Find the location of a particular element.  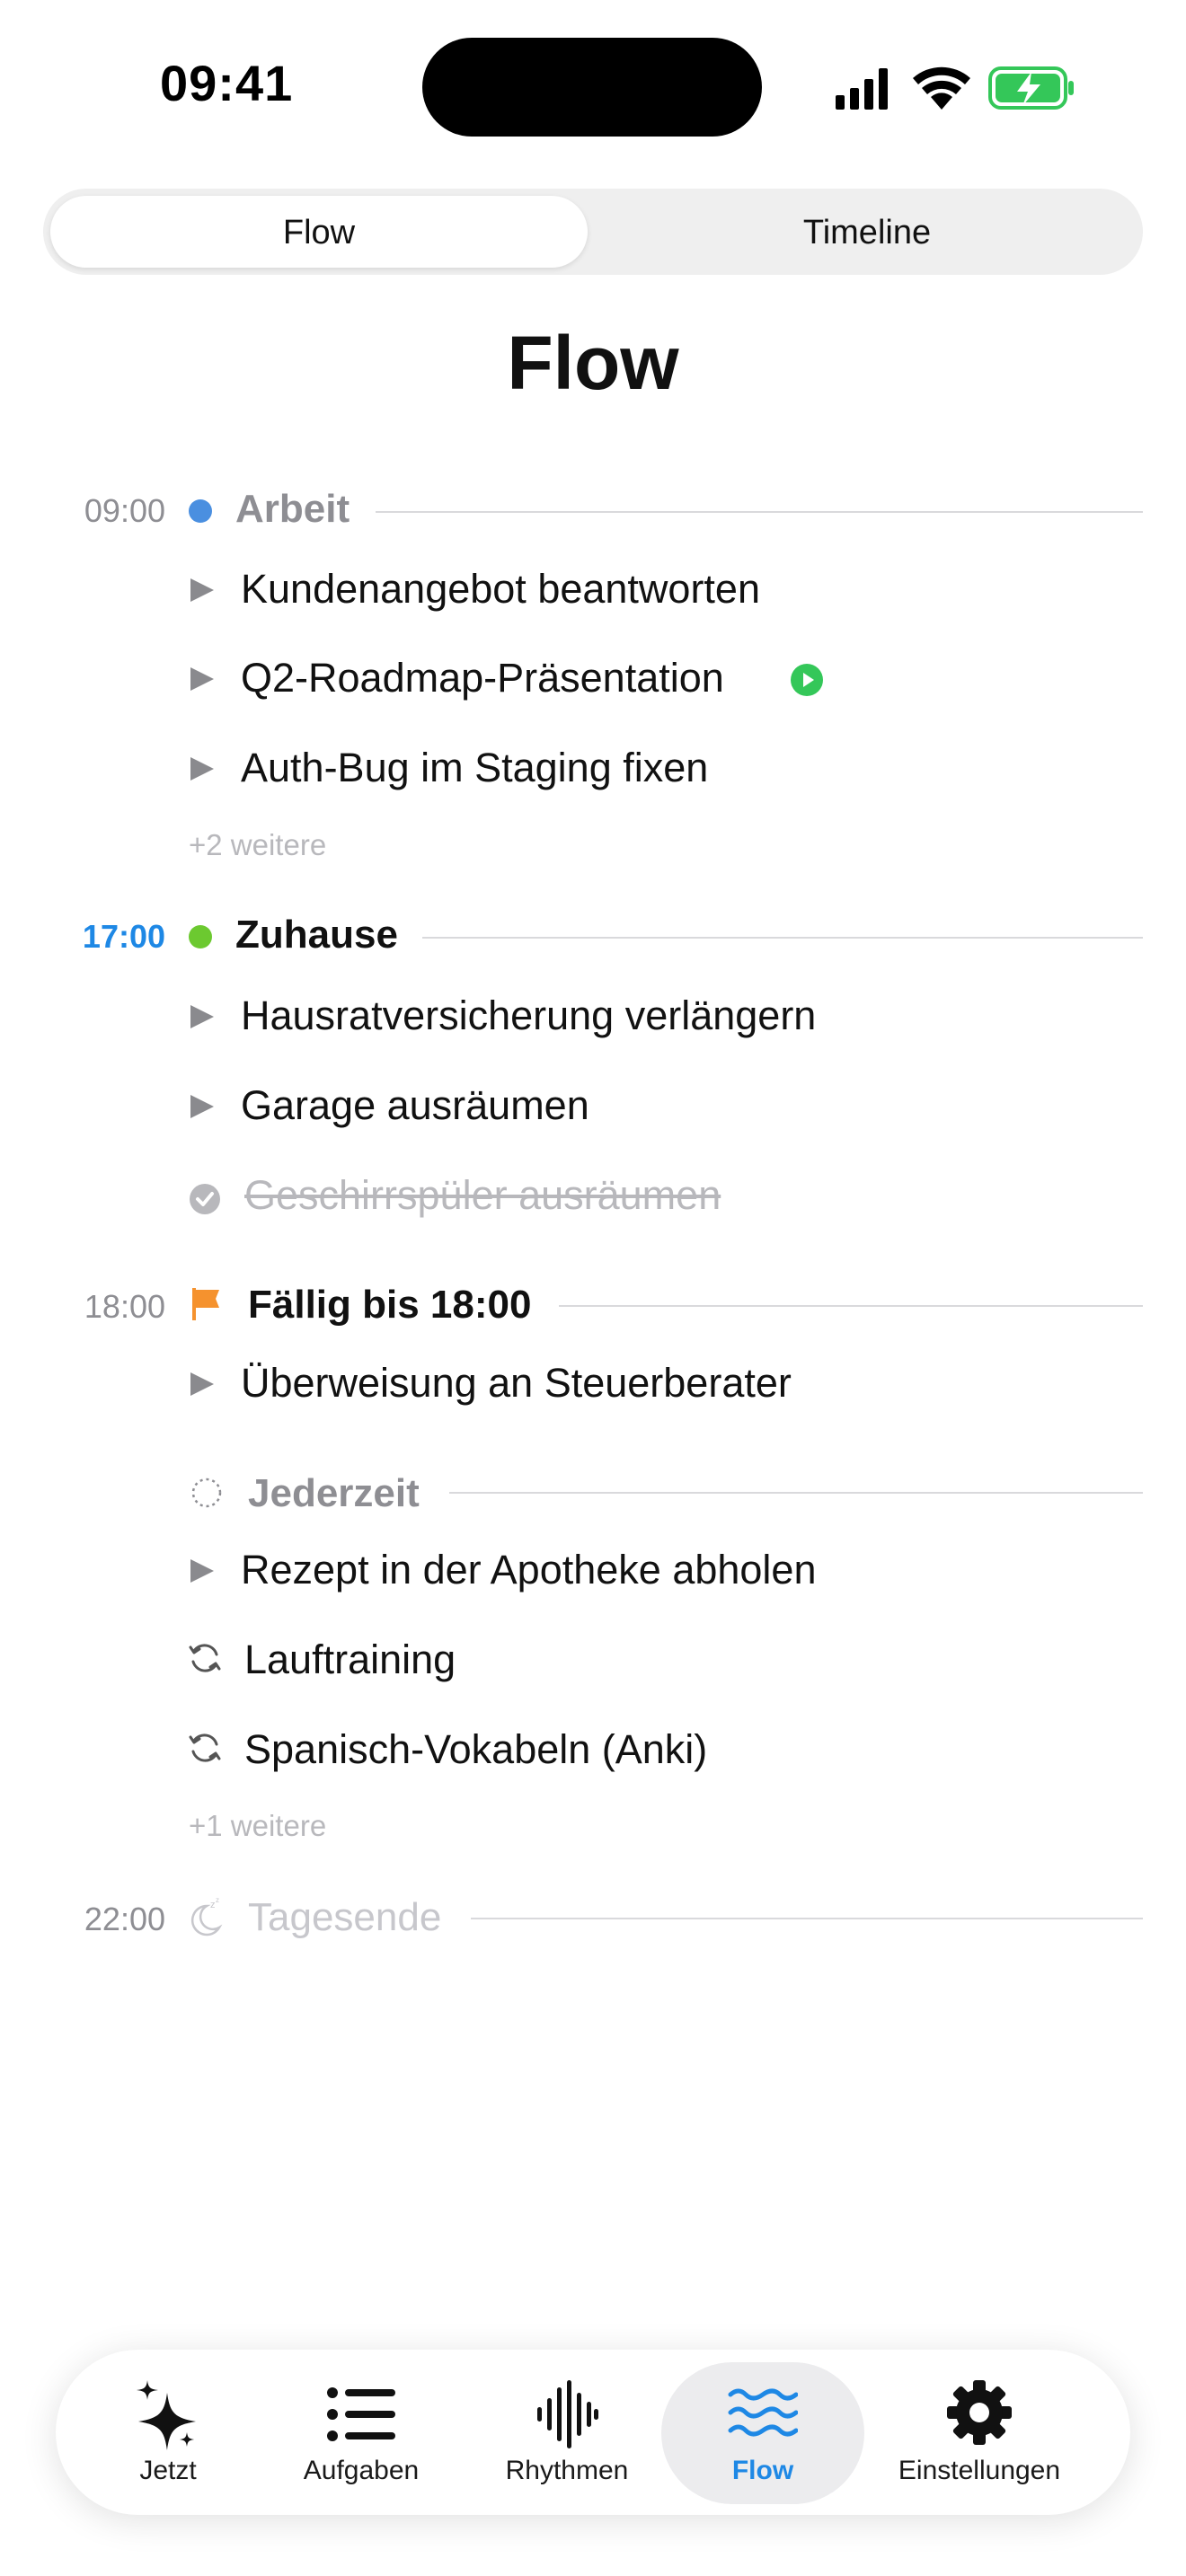

task-item: Rezept in der Apotheke abholen is located at coordinates (528, 1570).